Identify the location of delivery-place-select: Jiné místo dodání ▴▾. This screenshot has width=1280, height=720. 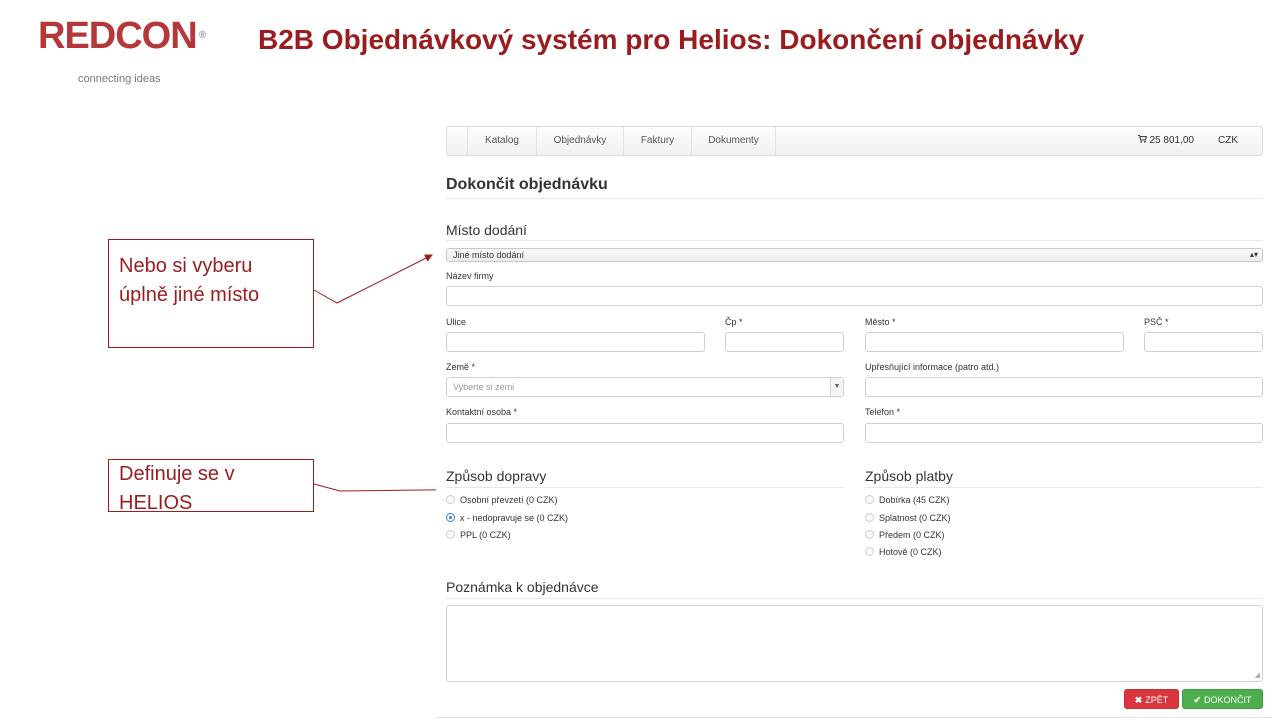
(854, 255).